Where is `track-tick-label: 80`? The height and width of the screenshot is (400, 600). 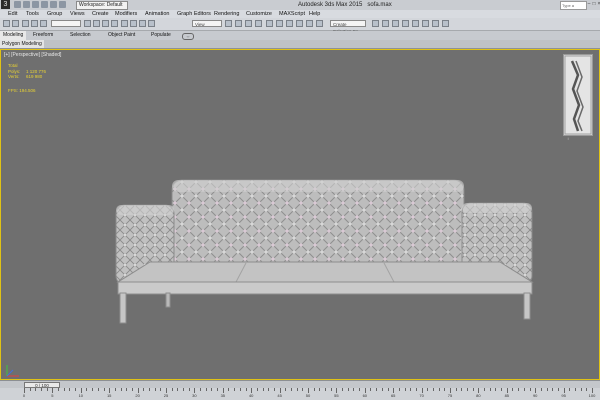
track-tick-label: 80 is located at coordinates (478, 395).